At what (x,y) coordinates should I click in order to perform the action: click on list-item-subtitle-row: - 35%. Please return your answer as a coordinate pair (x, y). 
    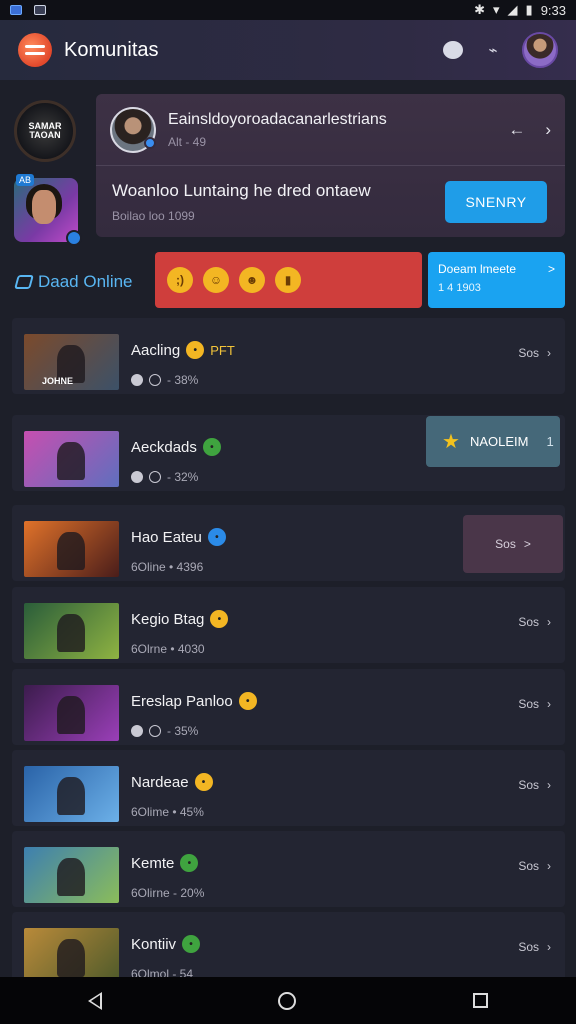
    Looking at the image, I should click on (164, 731).